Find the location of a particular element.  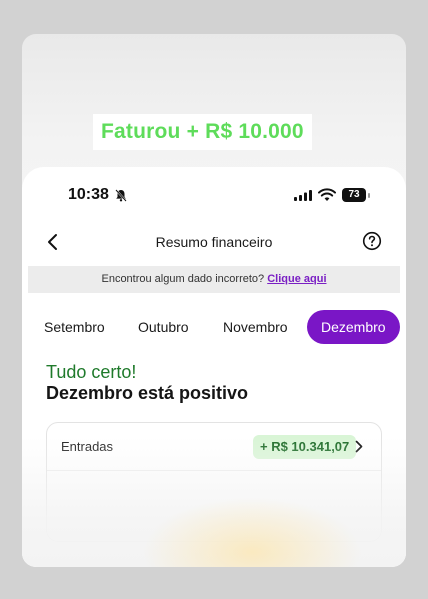

page-title: Resumo financeiro is located at coordinates (214, 242).